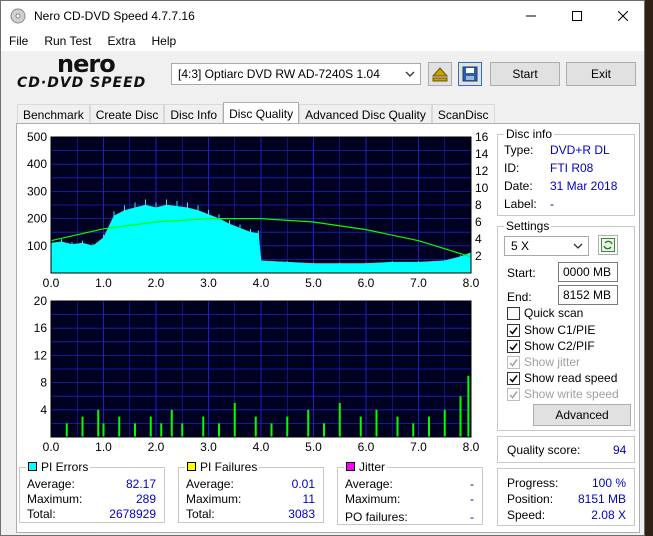 The height and width of the screenshot is (536, 653). I want to click on disc-label-label: Label:, so click(520, 204).